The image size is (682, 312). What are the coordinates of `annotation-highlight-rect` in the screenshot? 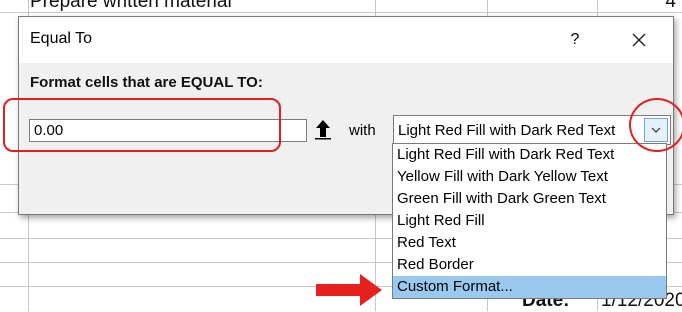 It's located at (142, 125).